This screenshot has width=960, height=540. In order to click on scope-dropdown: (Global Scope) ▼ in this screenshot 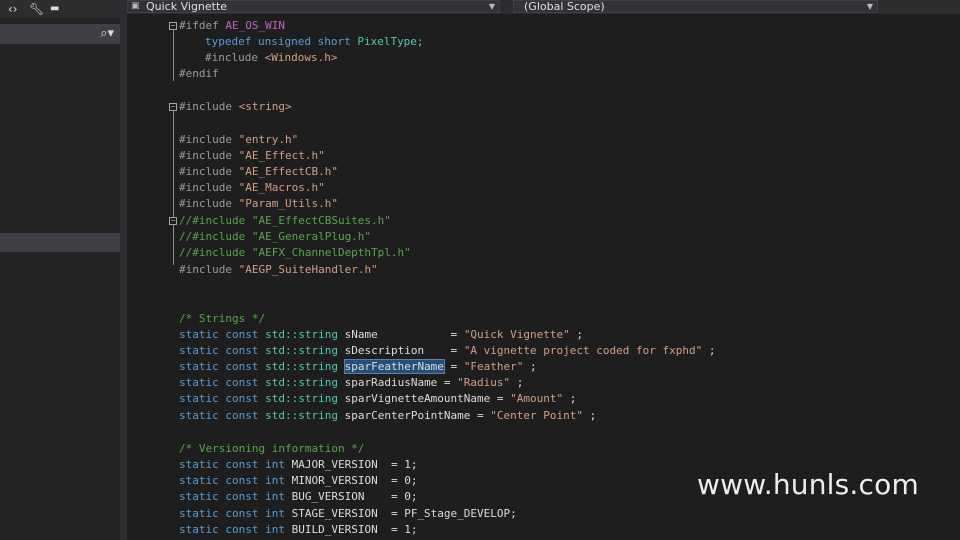, I will do `click(695, 6)`.